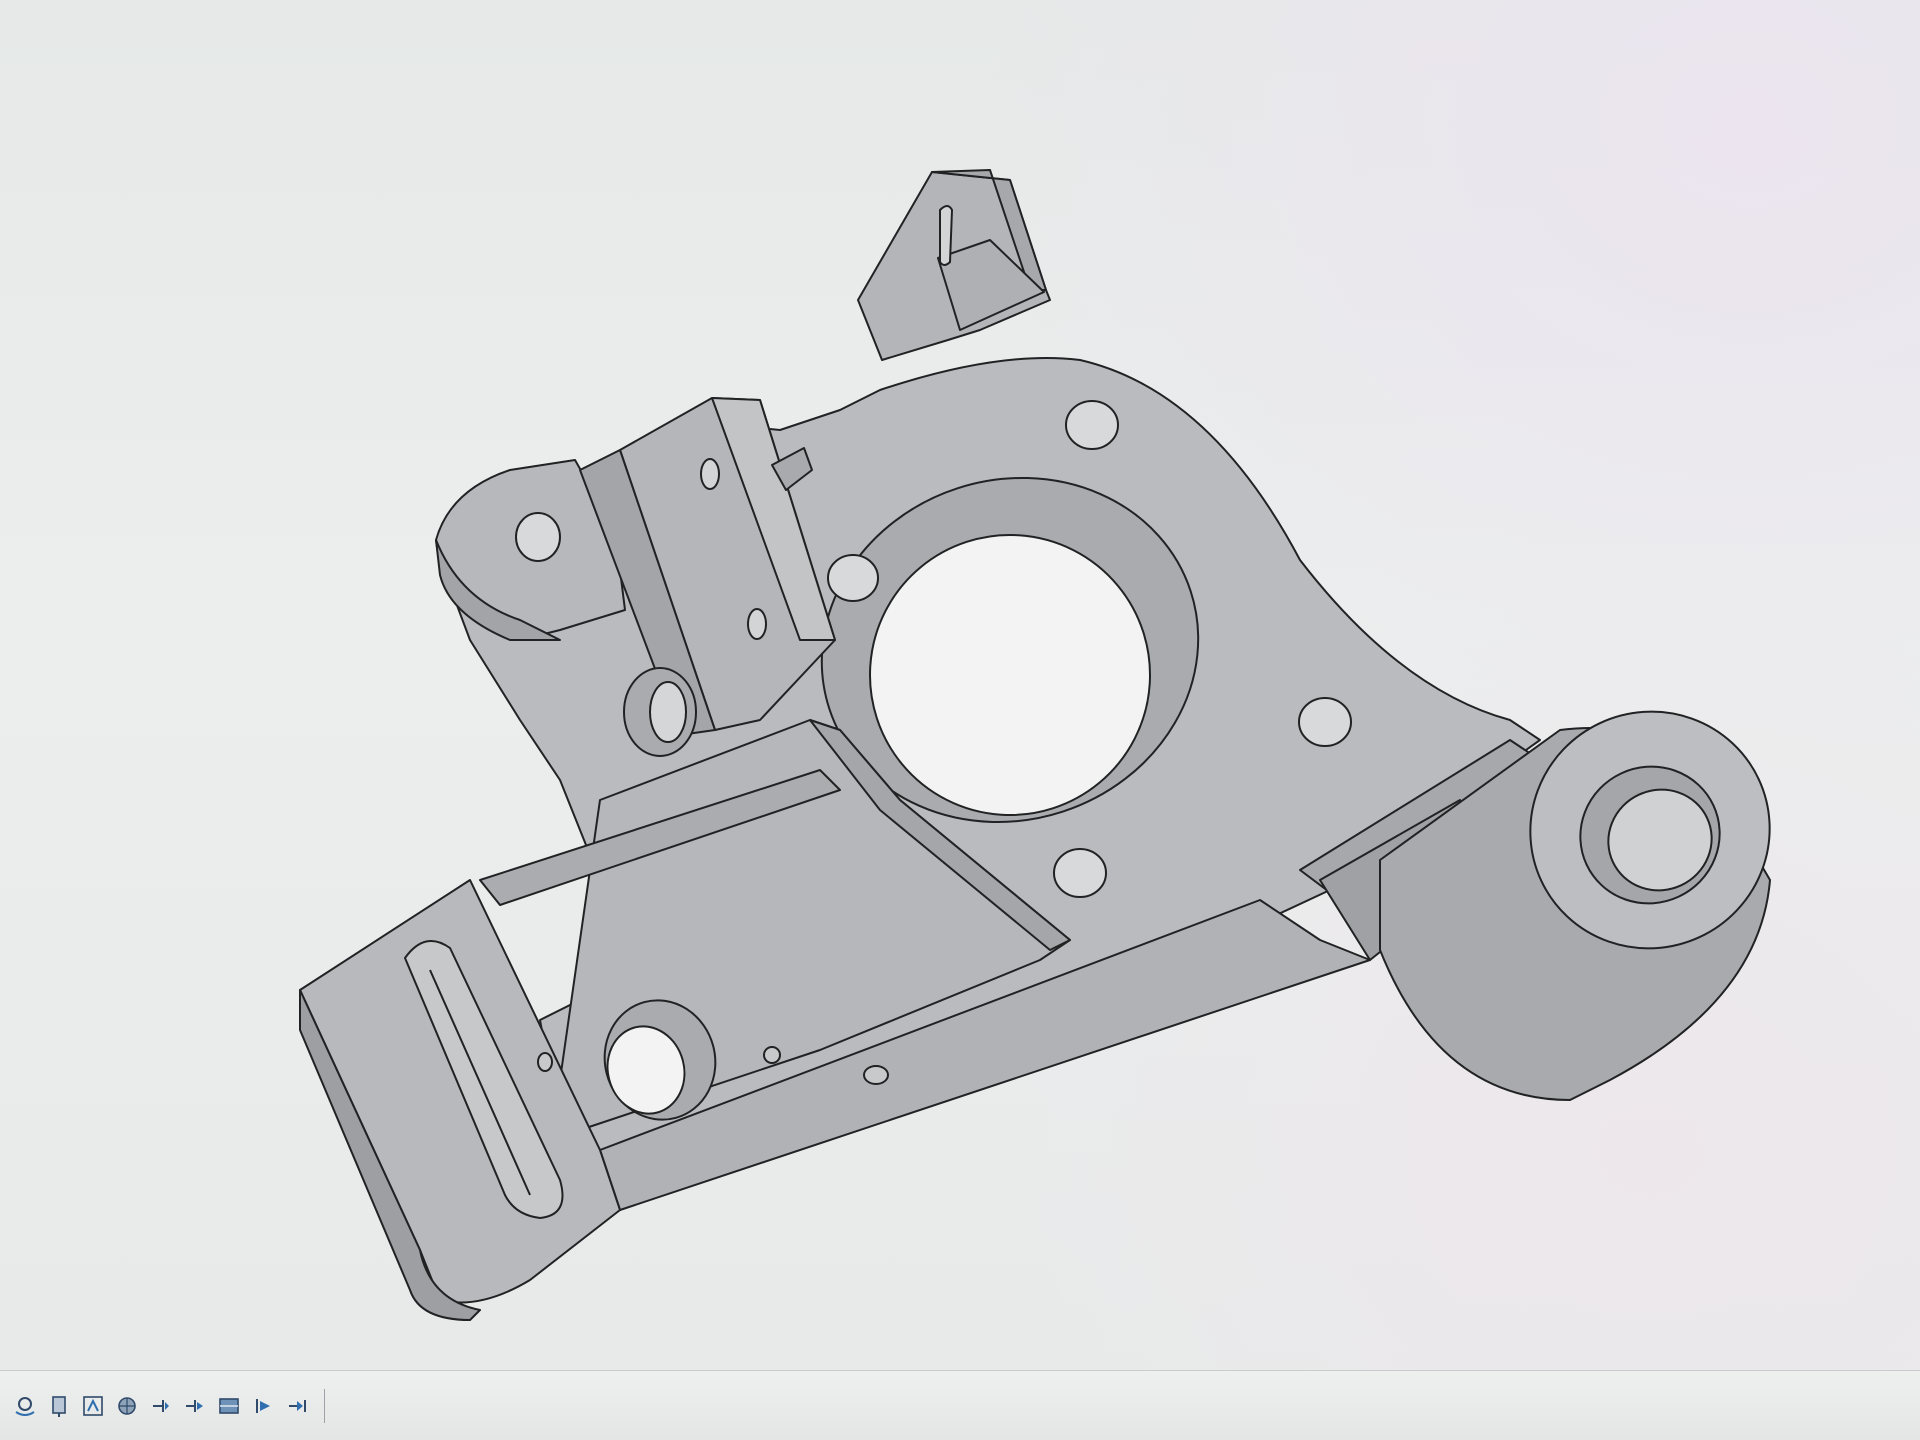  I want to click on timeline-first-icon, so click(161, 1405).